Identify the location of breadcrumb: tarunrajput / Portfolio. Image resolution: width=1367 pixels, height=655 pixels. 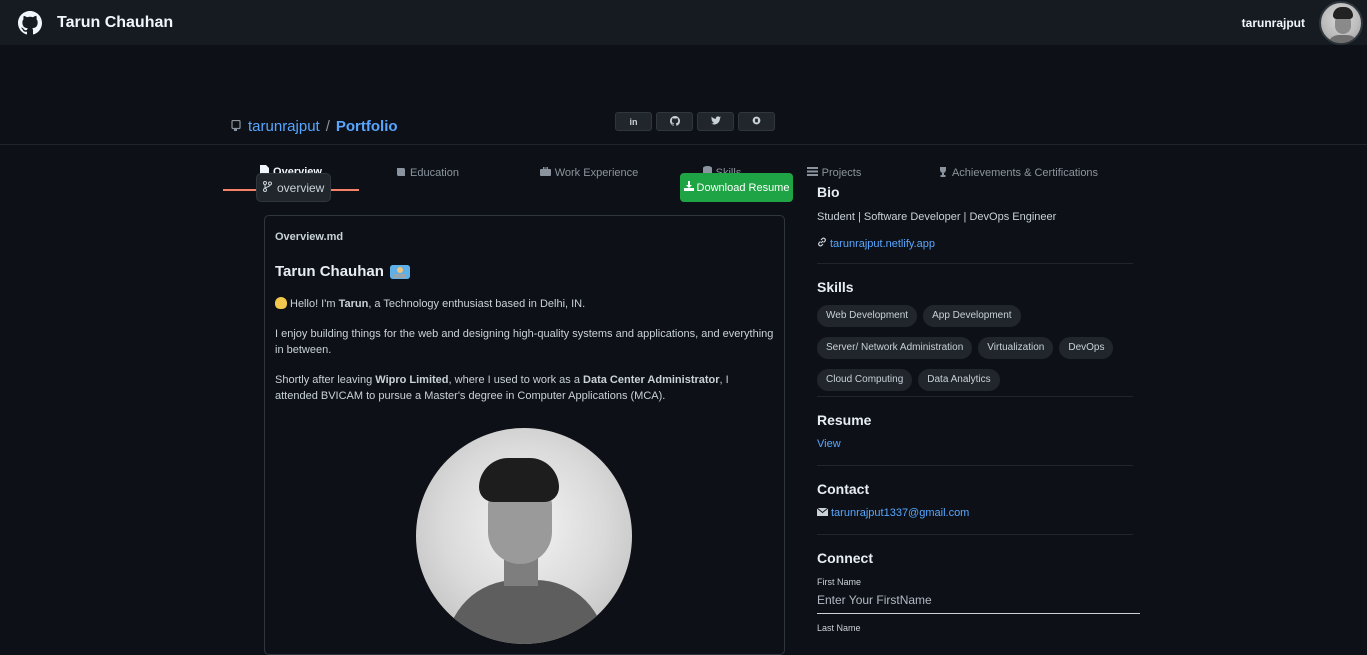
(314, 126).